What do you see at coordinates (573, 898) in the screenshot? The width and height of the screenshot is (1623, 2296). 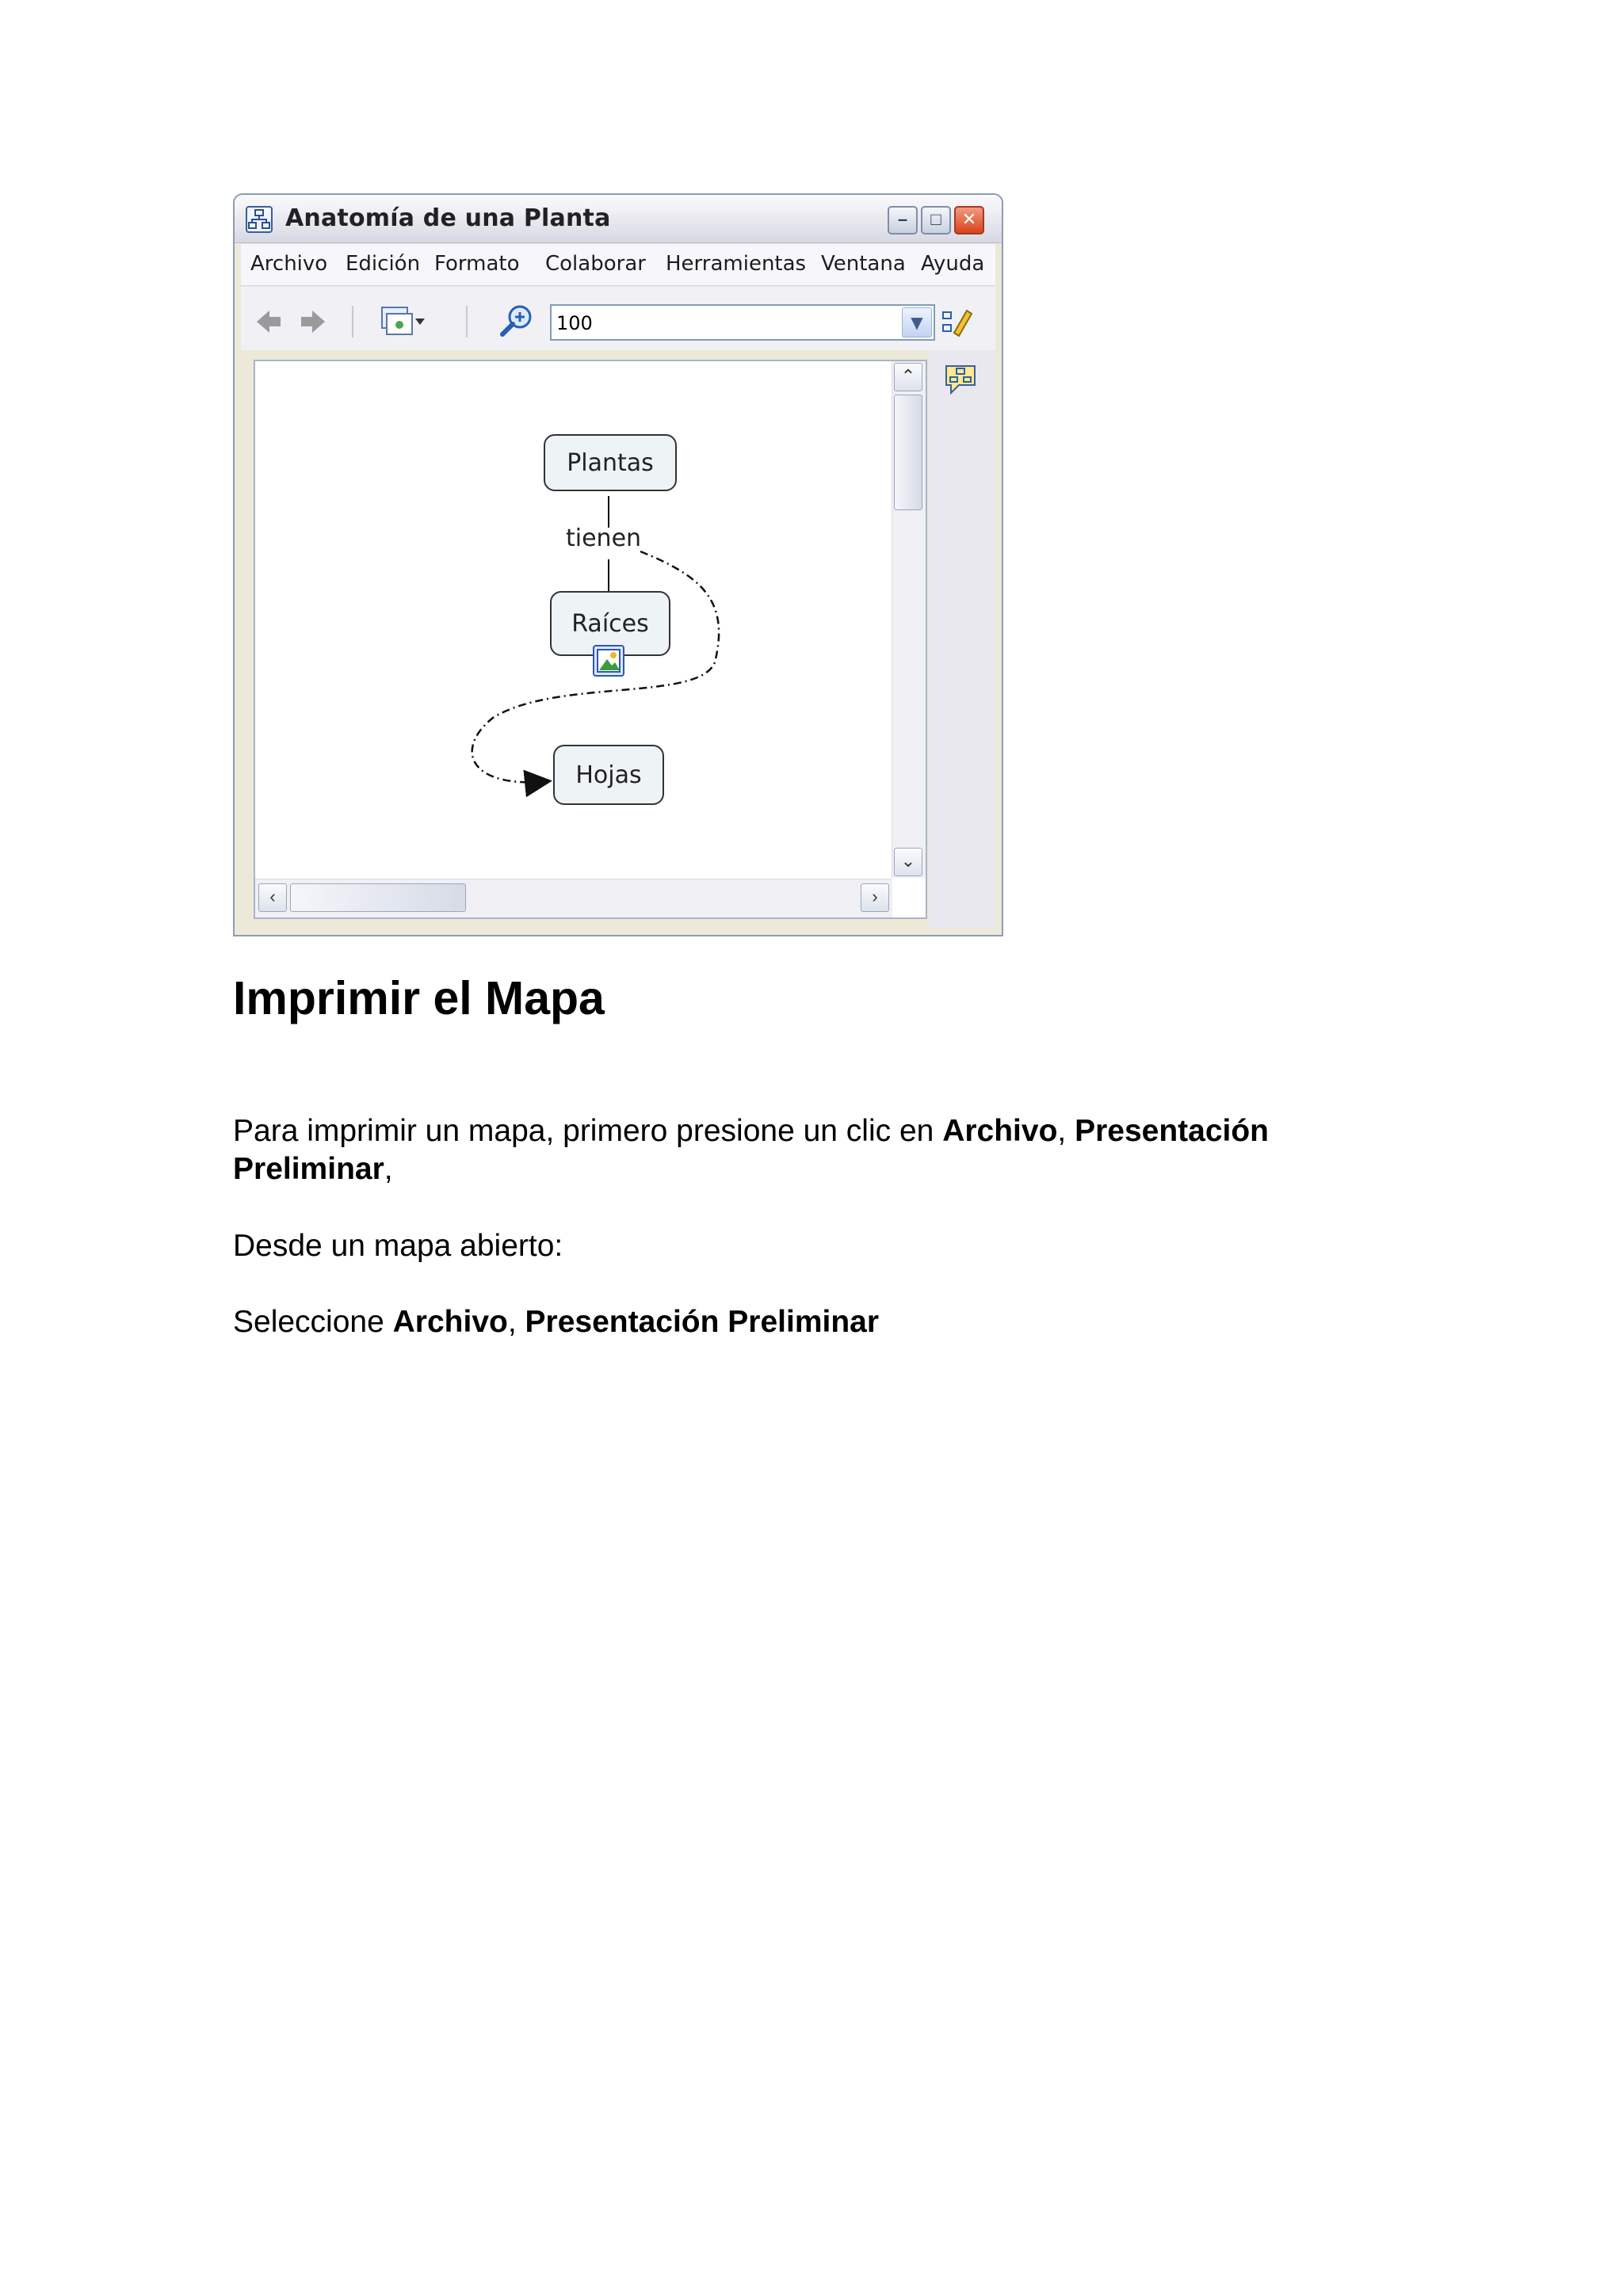 I see `horizontal-scrollbar: ‹ ›` at bounding box center [573, 898].